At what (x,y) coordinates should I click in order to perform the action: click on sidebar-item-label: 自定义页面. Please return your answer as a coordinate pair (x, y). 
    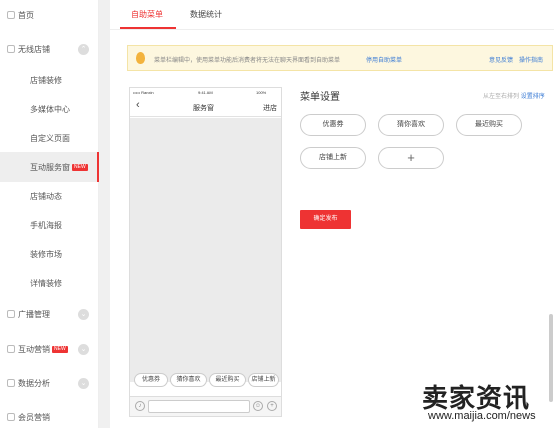
    Looking at the image, I should click on (50, 138).